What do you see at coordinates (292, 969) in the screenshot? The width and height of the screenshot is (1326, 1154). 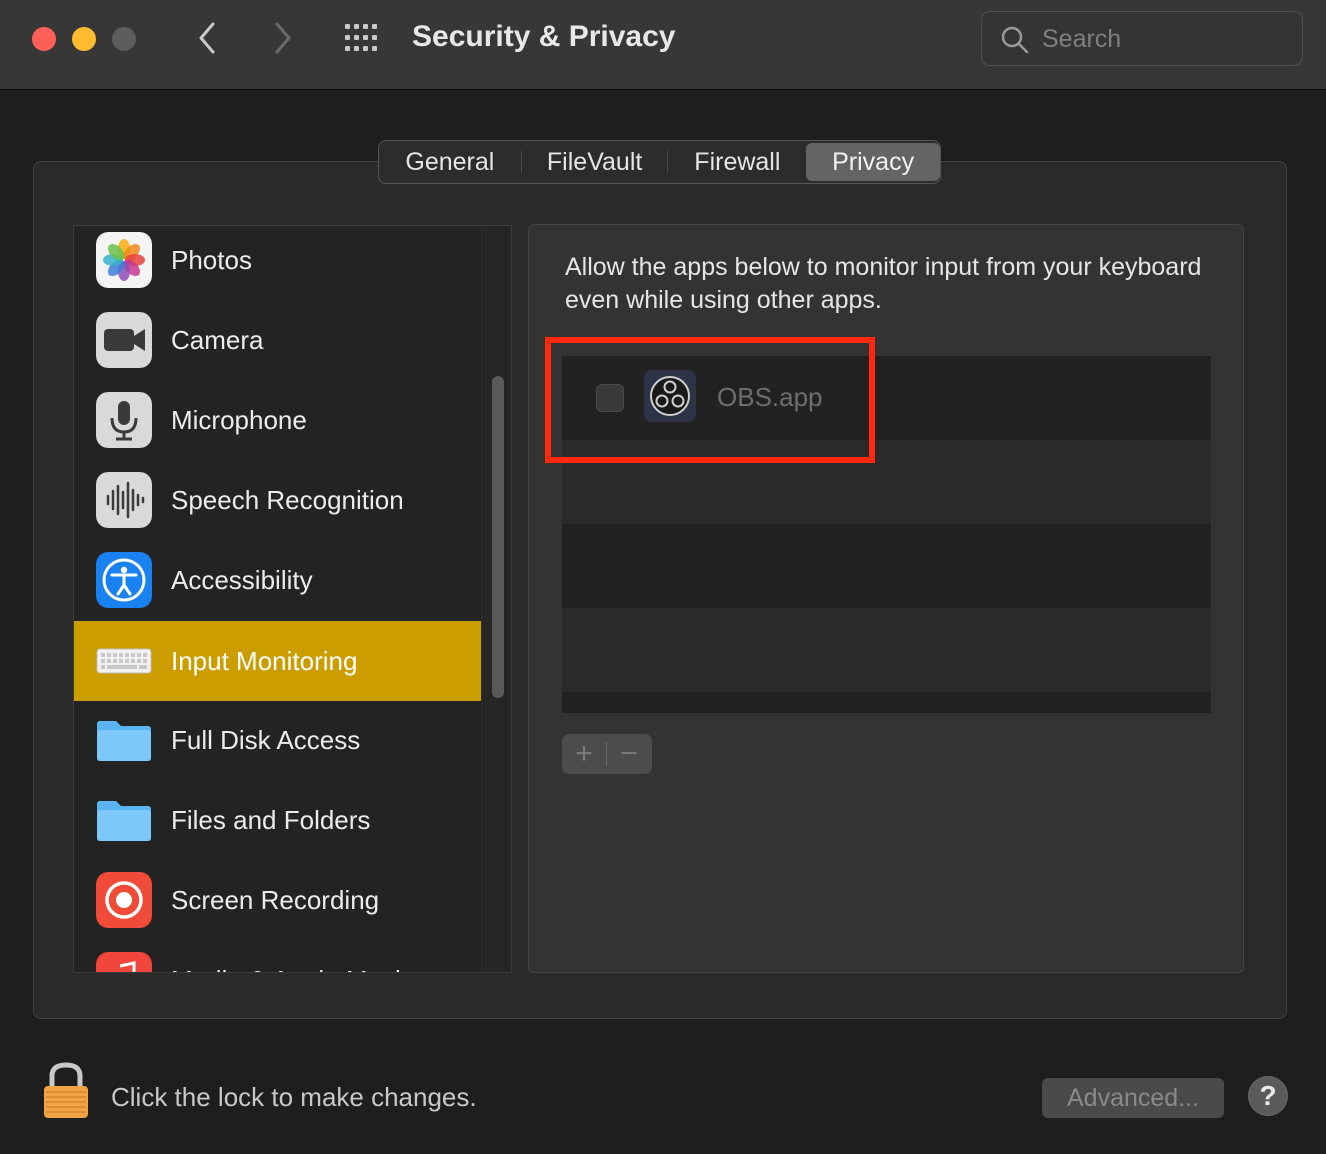 I see `sidebar-item-label: Media & Apple Music` at bounding box center [292, 969].